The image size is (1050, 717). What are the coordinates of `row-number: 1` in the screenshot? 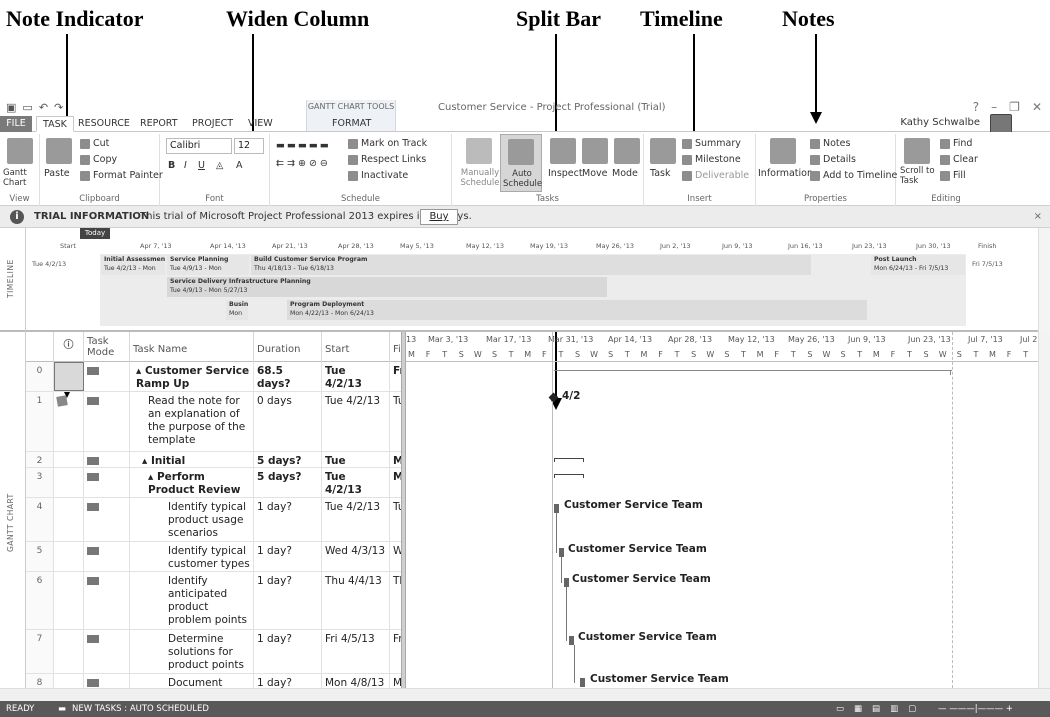 It's located at (40, 421).